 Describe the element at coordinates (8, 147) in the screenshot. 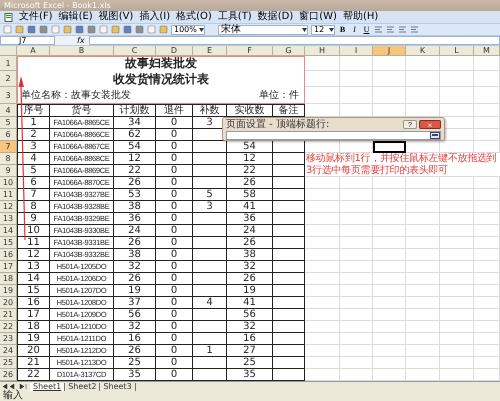

I see `row-header: 7` at that location.